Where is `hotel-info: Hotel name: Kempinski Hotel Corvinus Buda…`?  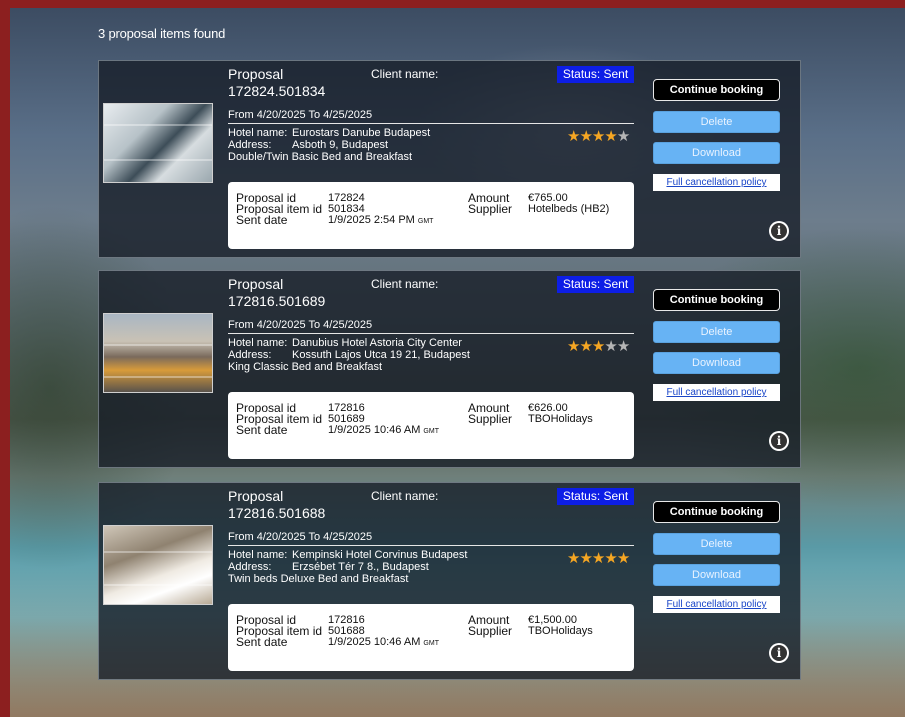 hotel-info: Hotel name: Kempinski Hotel Corvinus Buda… is located at coordinates (347, 567).